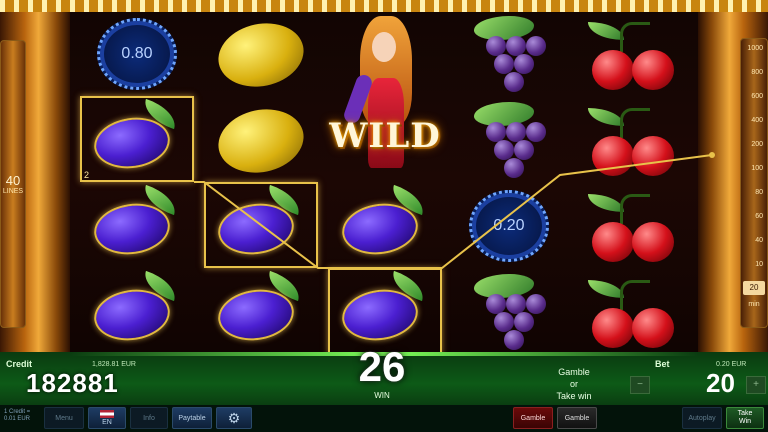  What do you see at coordinates (731, 364) in the screenshot?
I see `bet-eur: 0.20 EUR` at bounding box center [731, 364].